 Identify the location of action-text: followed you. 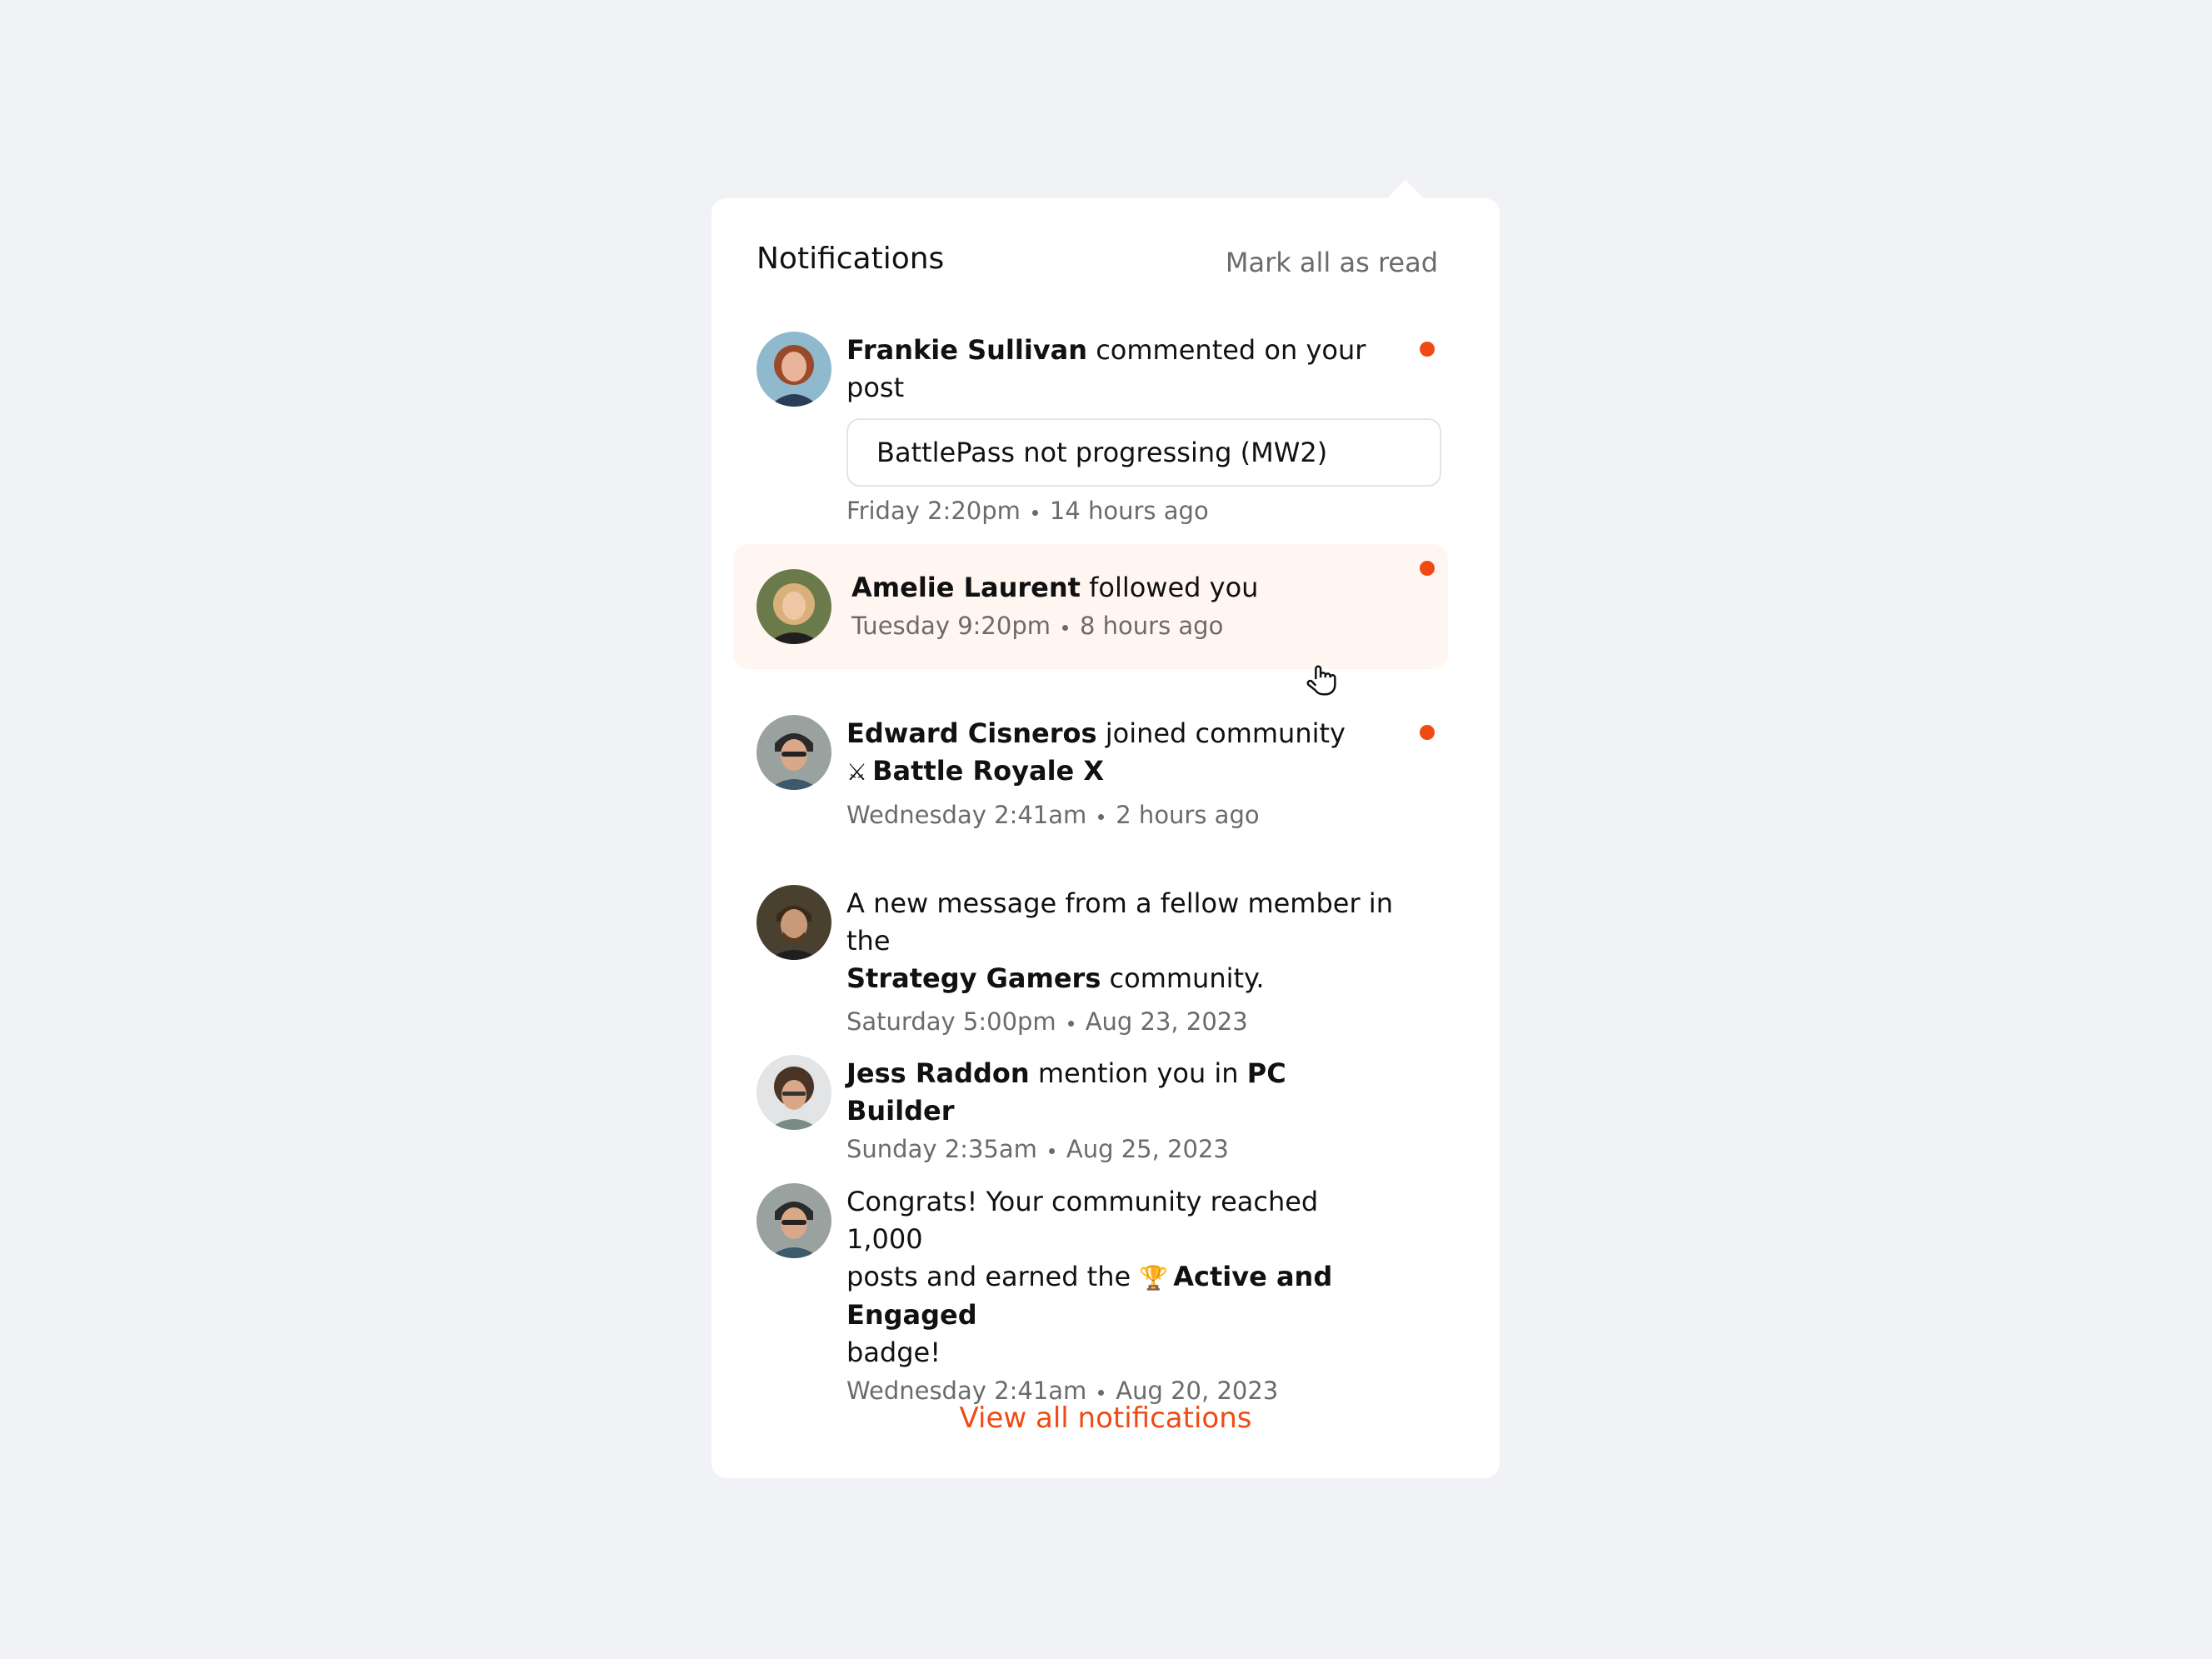
(1174, 587).